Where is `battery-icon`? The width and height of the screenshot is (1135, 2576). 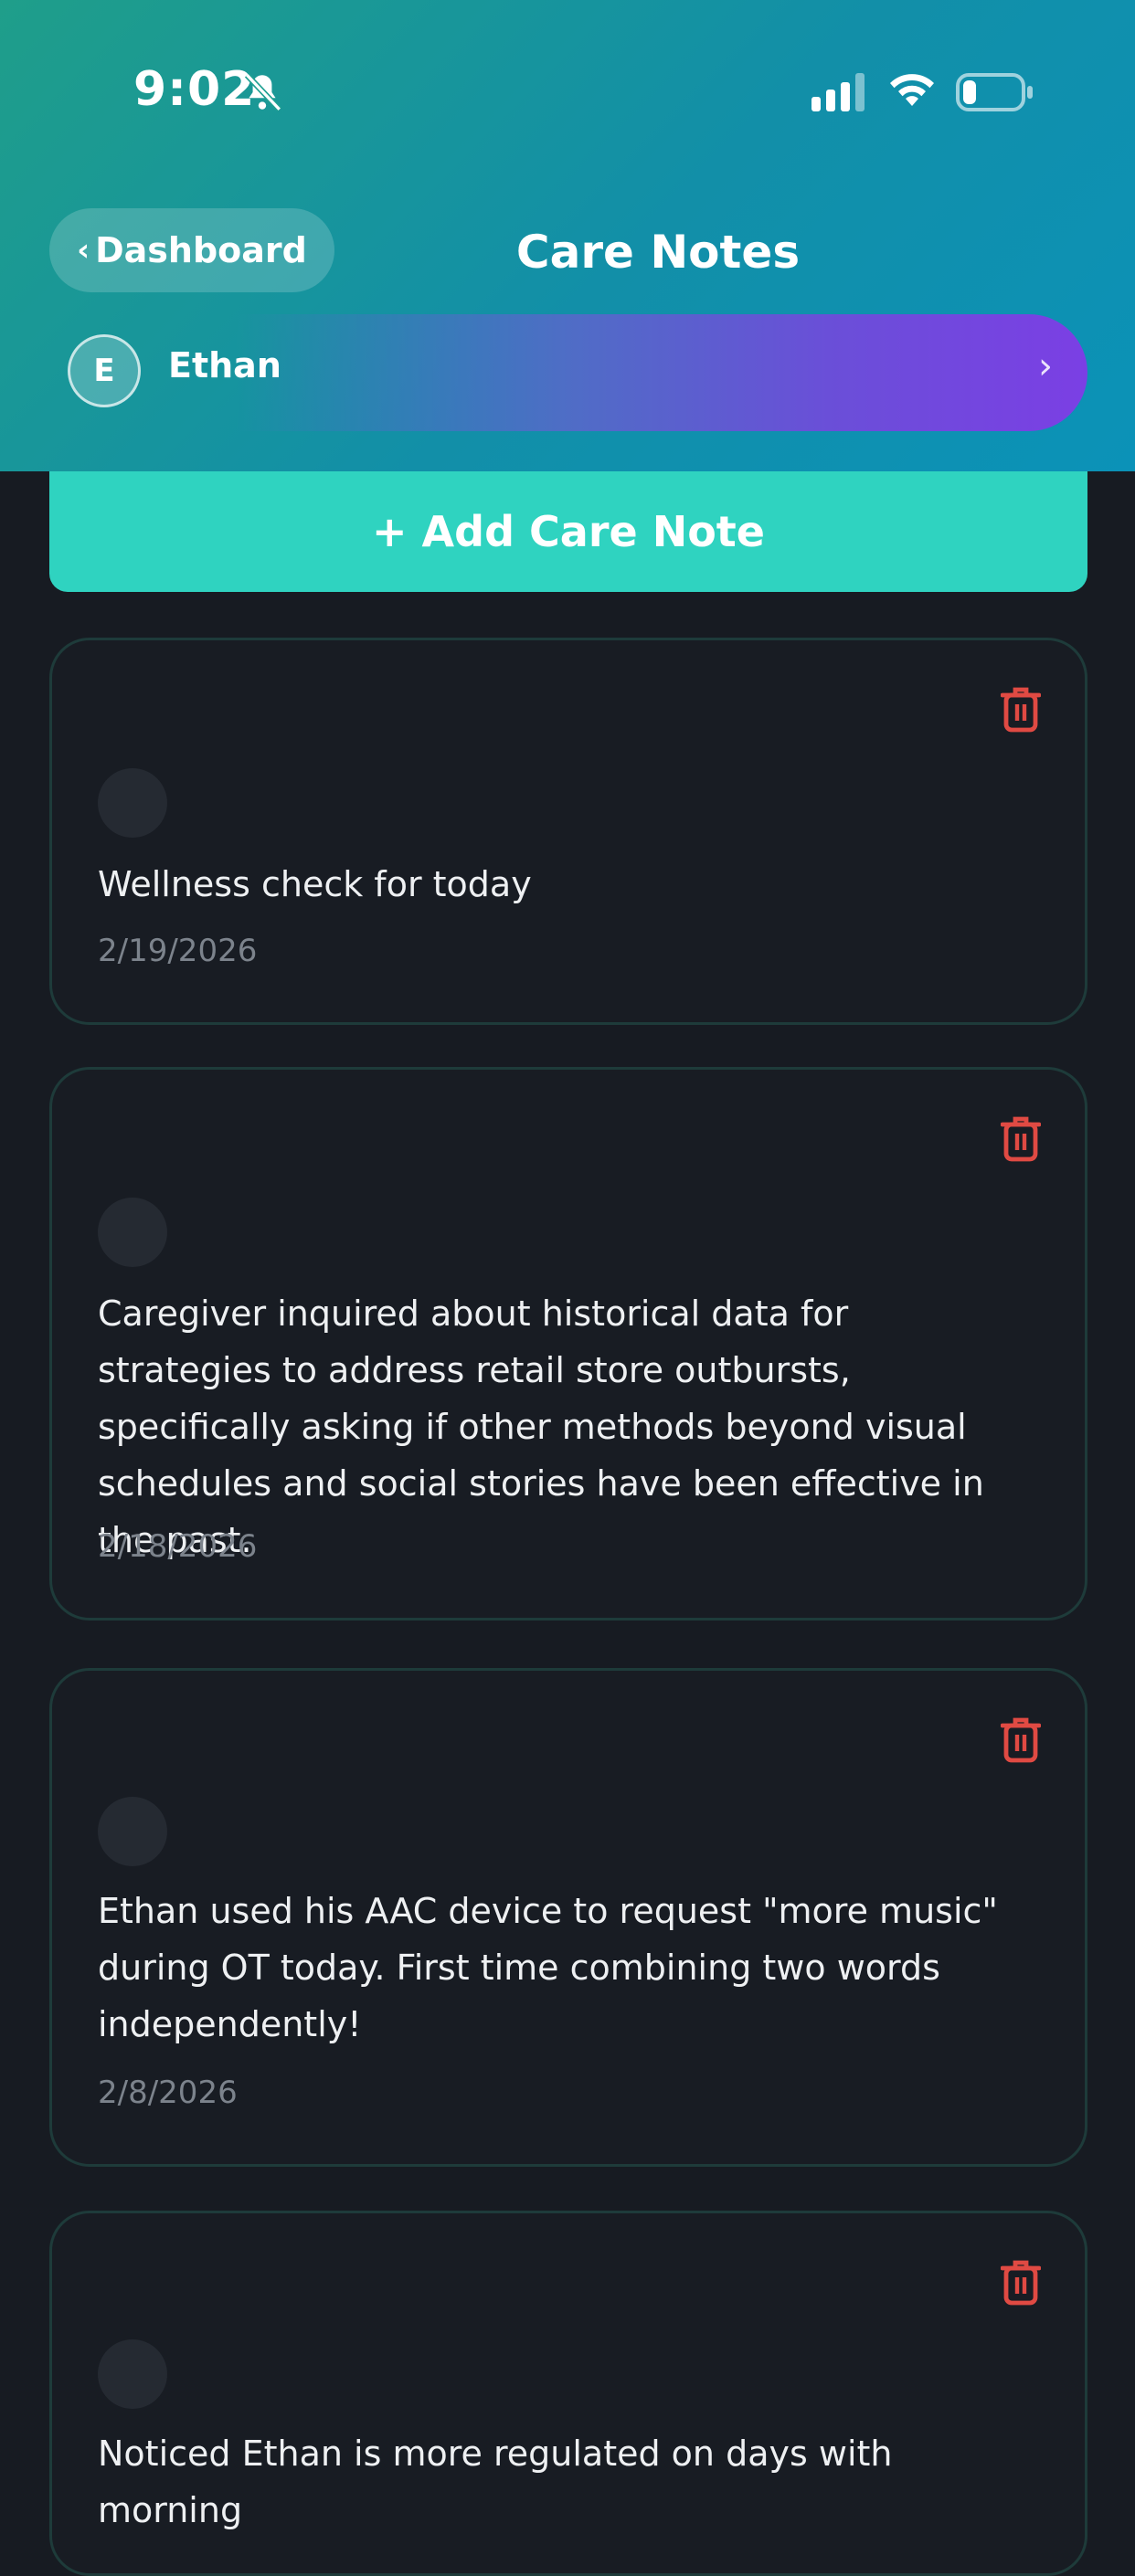
battery-icon is located at coordinates (994, 92).